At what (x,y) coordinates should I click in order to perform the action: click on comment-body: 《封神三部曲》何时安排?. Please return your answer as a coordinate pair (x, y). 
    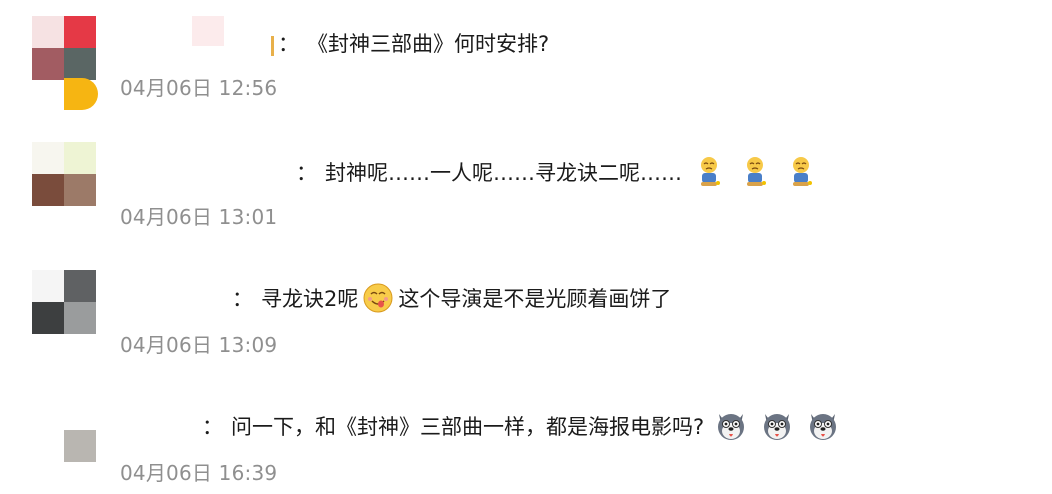
    Looking at the image, I should click on (428, 44).